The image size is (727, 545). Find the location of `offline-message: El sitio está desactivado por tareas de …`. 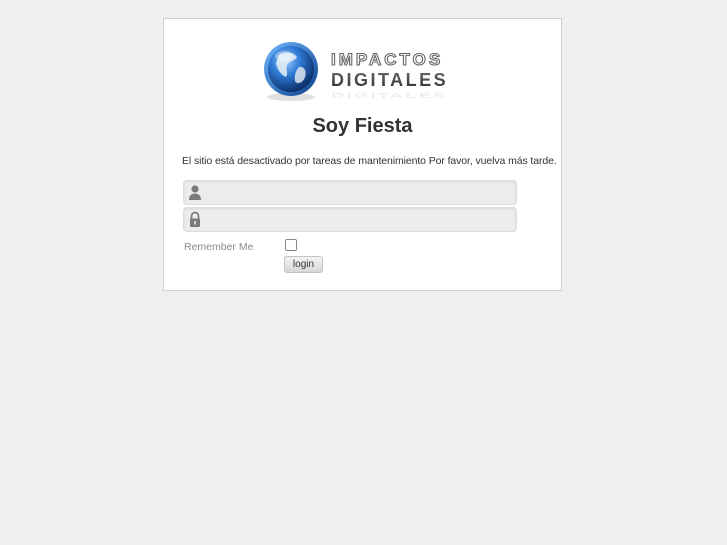

offline-message: El sitio está desactivado por tareas de … is located at coordinates (369, 161).